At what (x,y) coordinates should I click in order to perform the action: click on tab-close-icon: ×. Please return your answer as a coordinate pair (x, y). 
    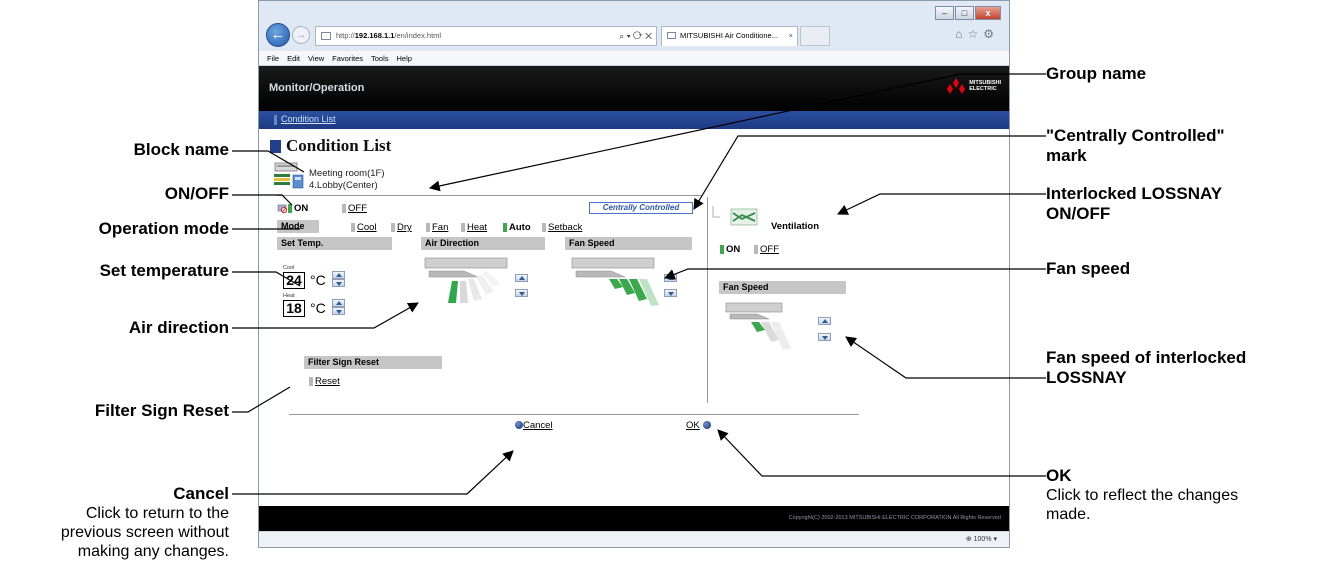
    Looking at the image, I should click on (791, 36).